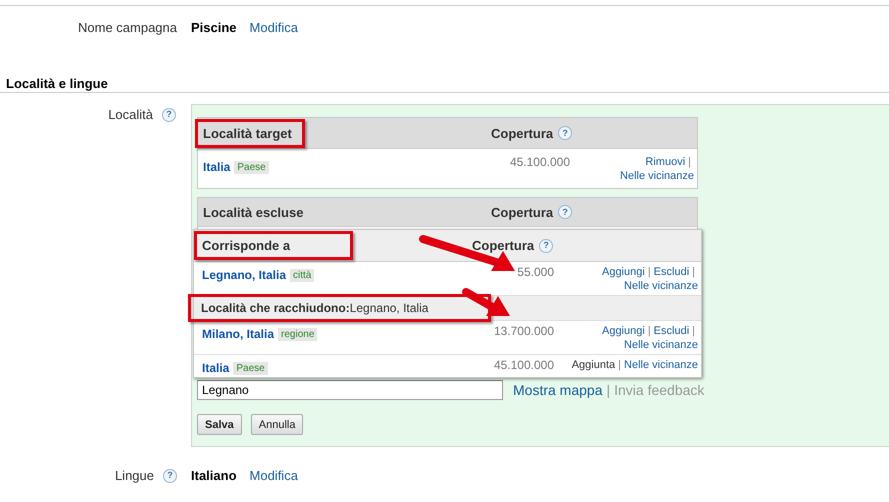 This screenshot has width=889, height=502. What do you see at coordinates (535, 273) in the screenshot?
I see `coverage-value: 55.000` at bounding box center [535, 273].